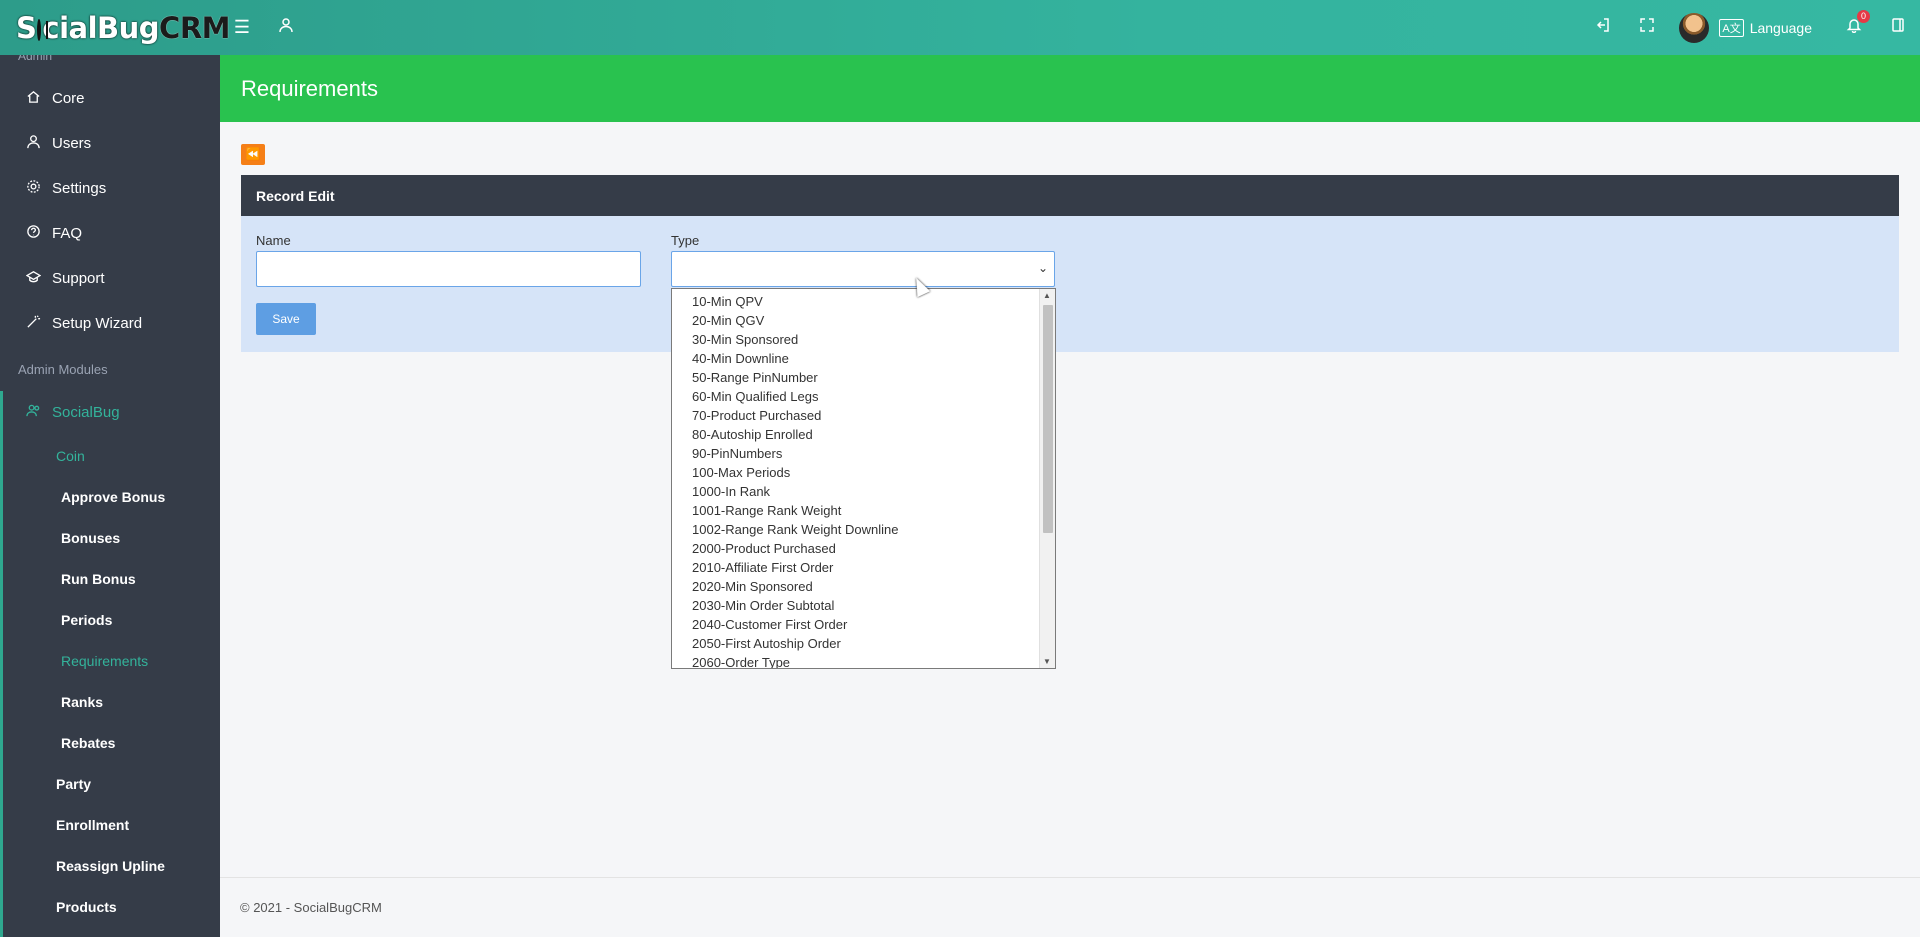  I want to click on sidebar-section-admin: Admin, so click(35, 59).